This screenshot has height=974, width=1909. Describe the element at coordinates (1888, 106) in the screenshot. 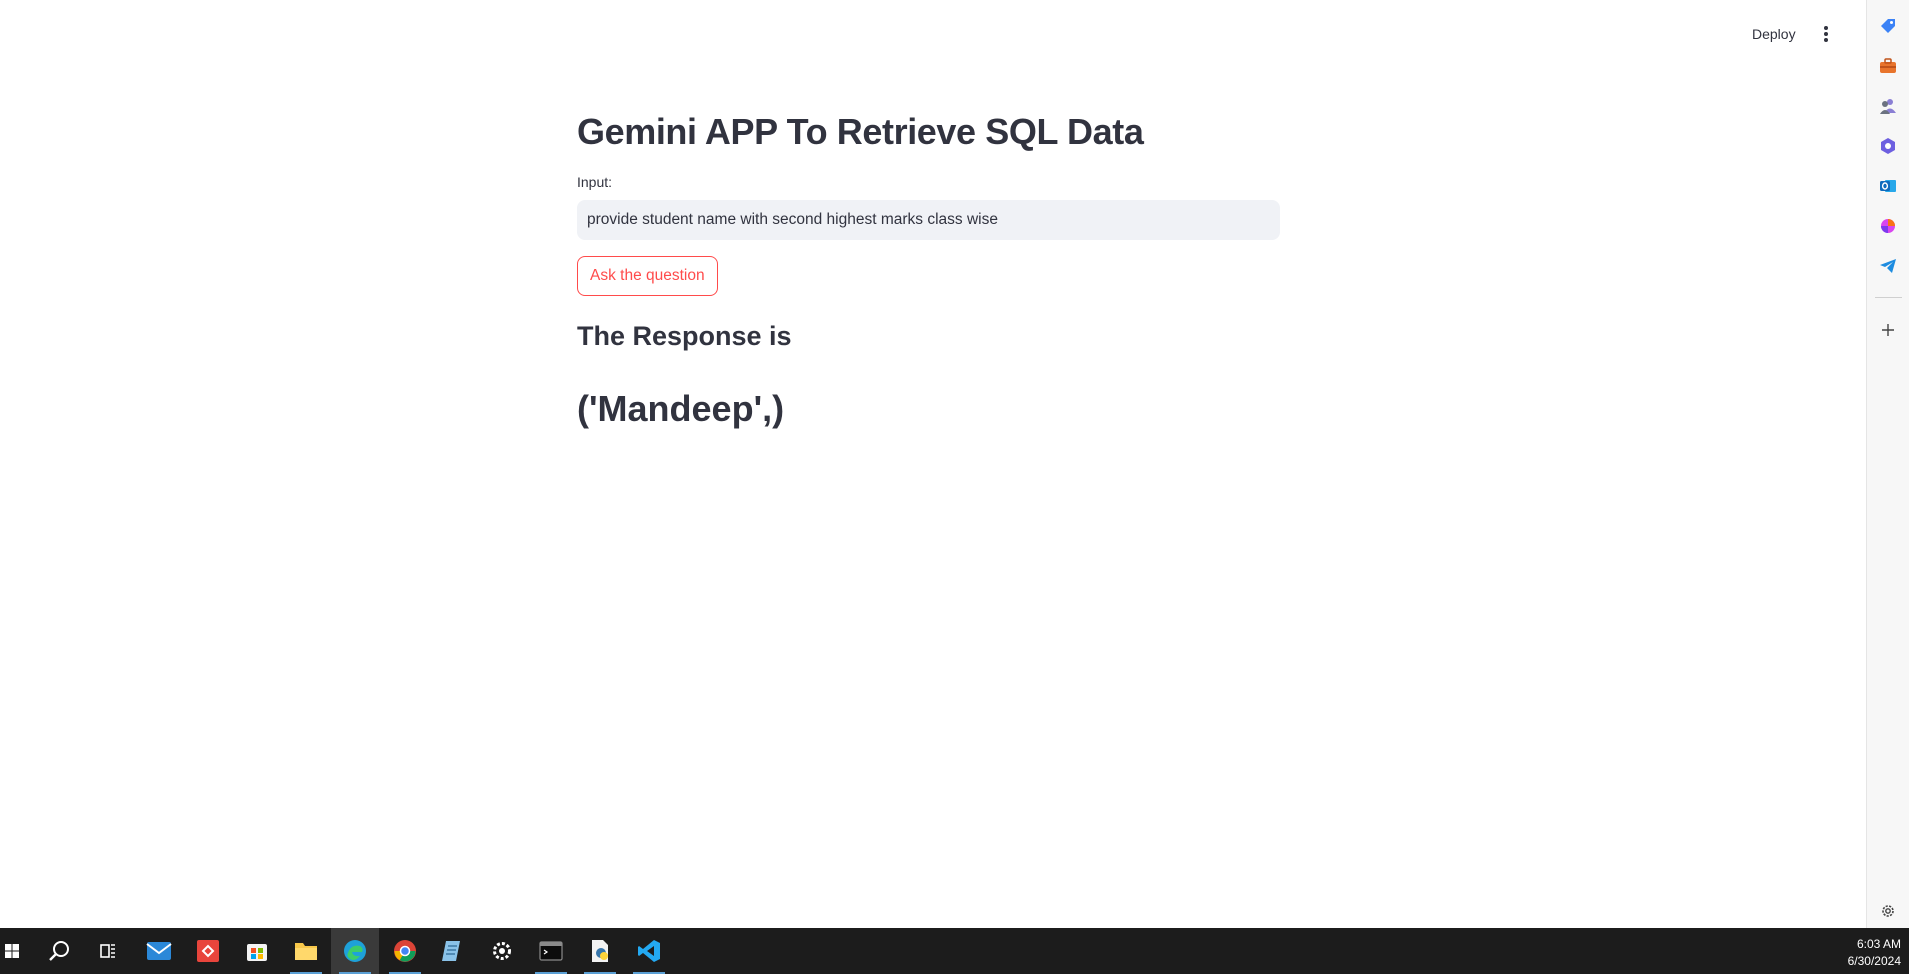

I see `people-icon` at that location.